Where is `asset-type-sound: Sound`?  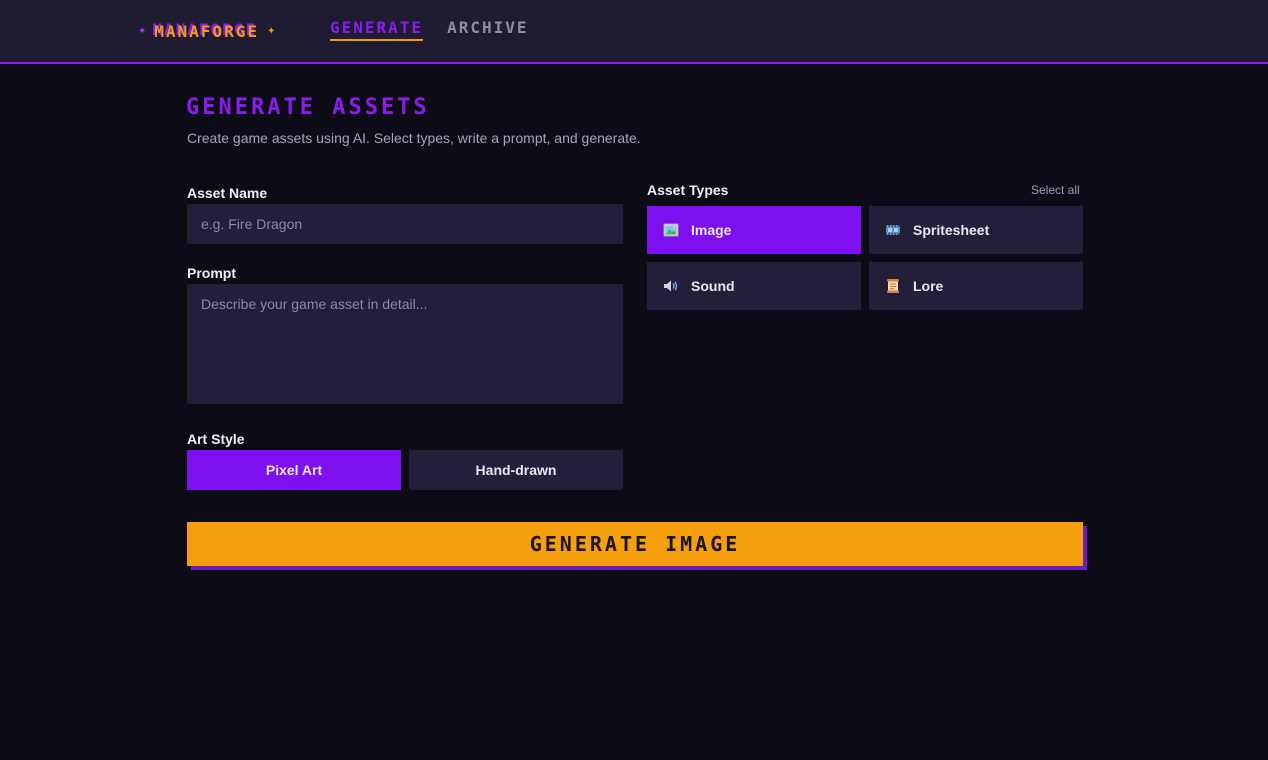
asset-type-sound: Sound is located at coordinates (754, 286).